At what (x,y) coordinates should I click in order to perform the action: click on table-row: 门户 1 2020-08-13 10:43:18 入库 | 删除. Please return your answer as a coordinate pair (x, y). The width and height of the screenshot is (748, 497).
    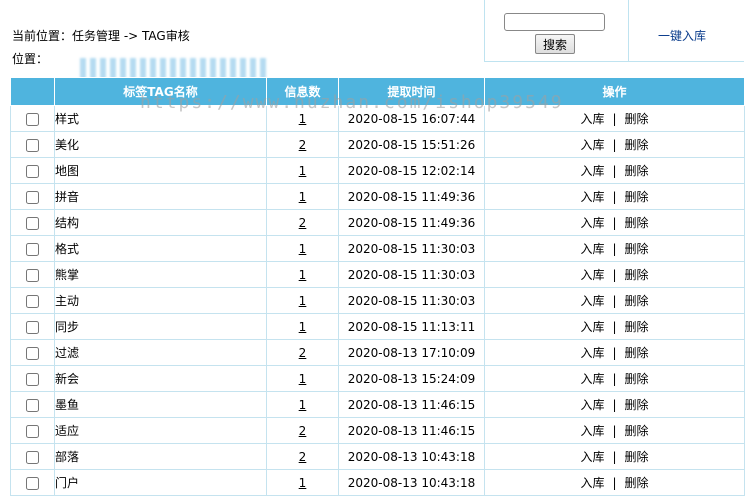
    Looking at the image, I should click on (377, 482).